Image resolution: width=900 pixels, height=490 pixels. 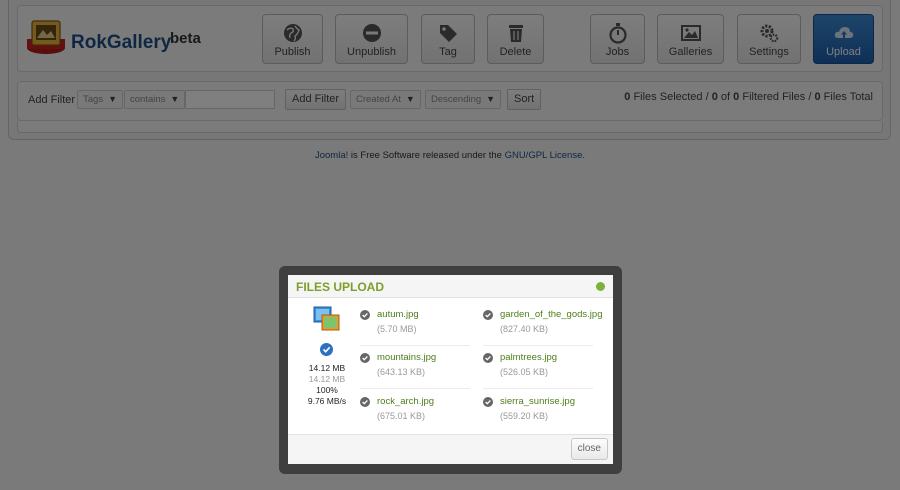 What do you see at coordinates (398, 314) in the screenshot?
I see `file-name: autum.jpg` at bounding box center [398, 314].